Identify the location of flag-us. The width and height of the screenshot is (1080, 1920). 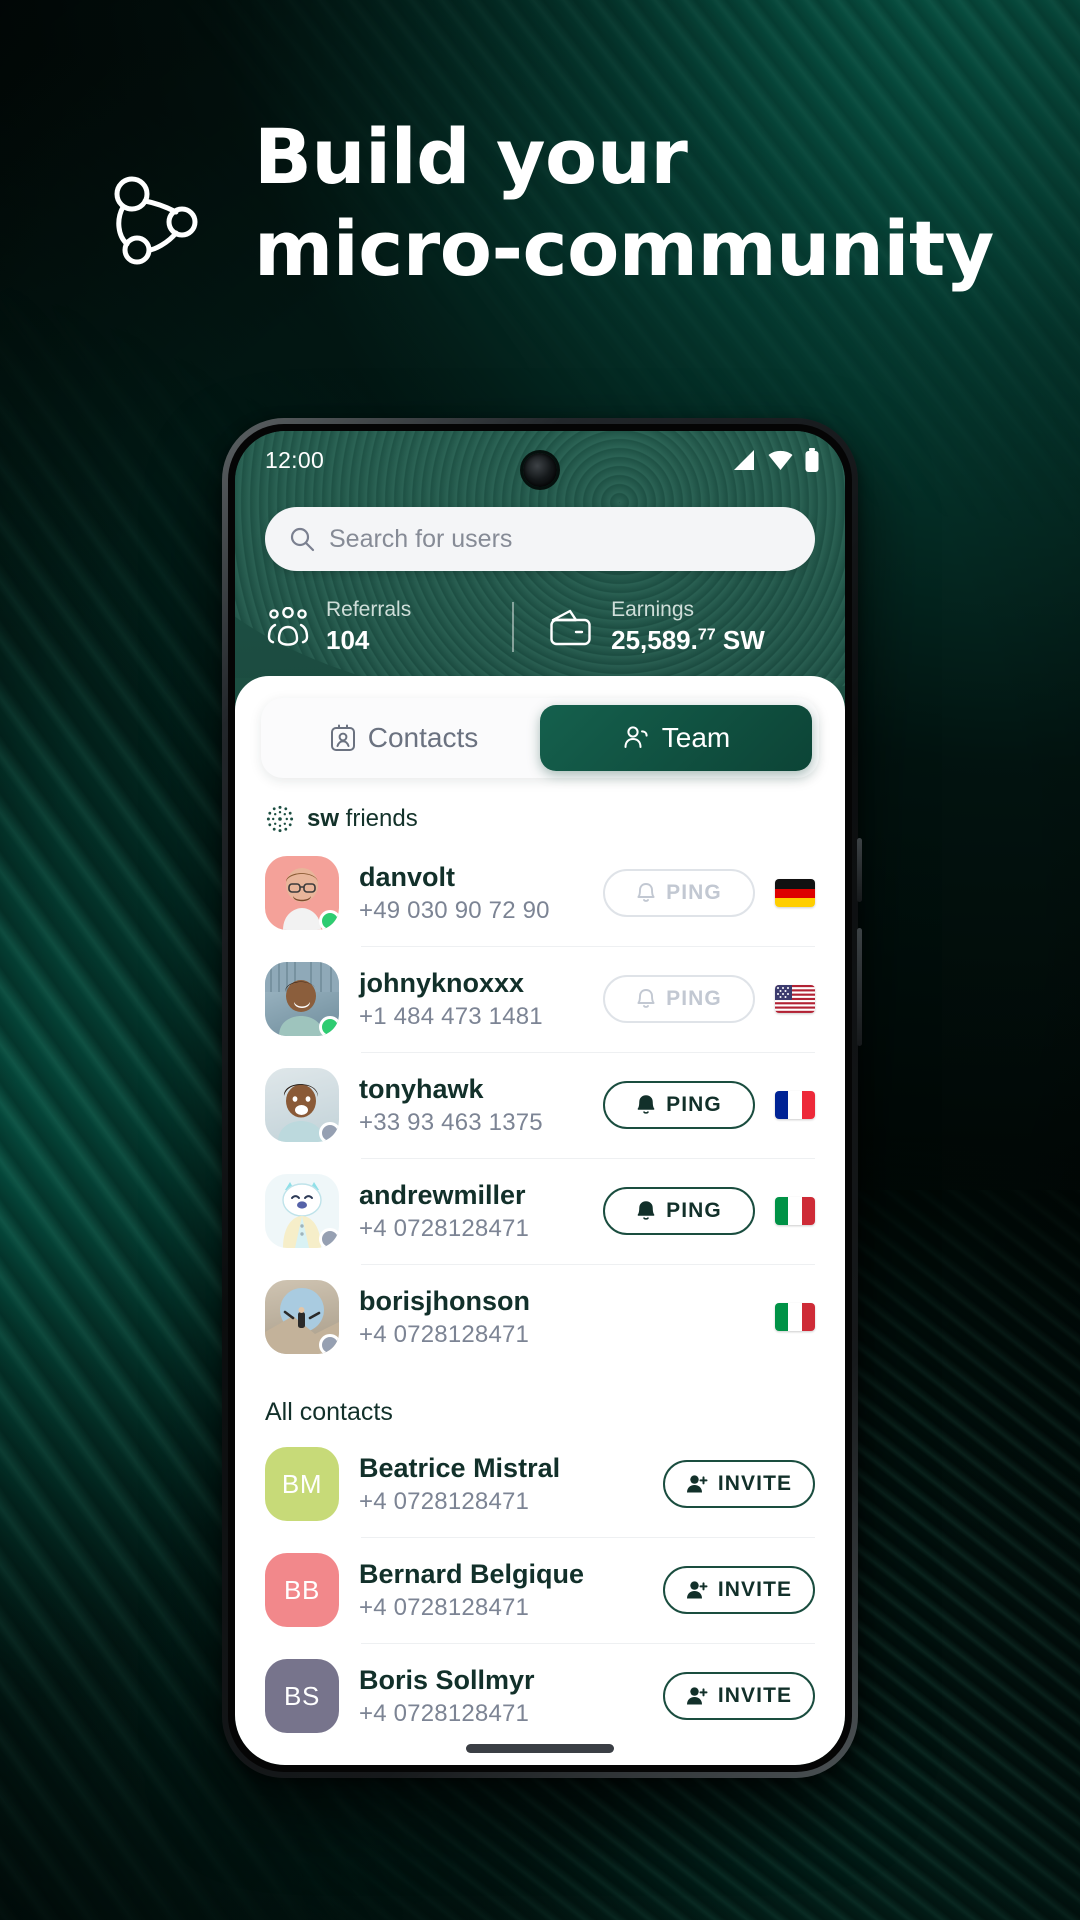
(795, 999).